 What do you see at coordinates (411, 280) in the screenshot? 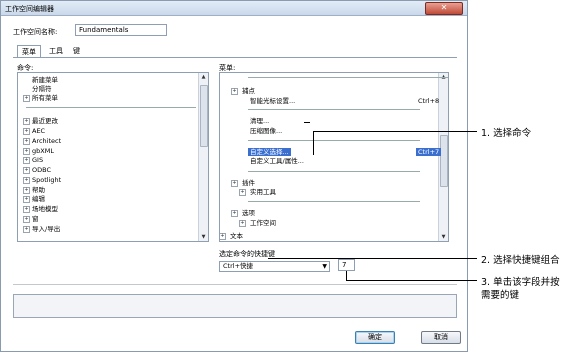
I see `callout-3-line-h` at bounding box center [411, 280].